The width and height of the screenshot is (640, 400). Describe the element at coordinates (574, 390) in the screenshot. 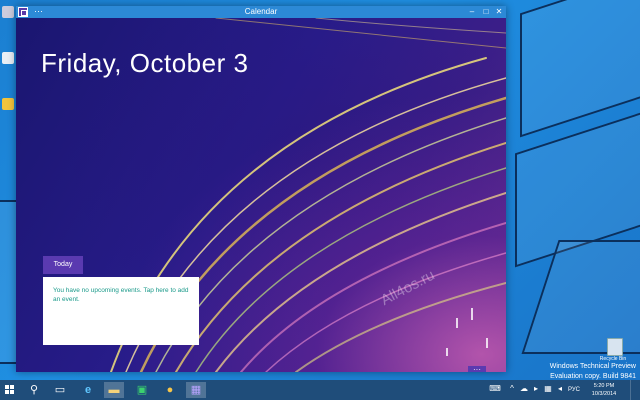

I see `input-language-indicator: РУС` at that location.